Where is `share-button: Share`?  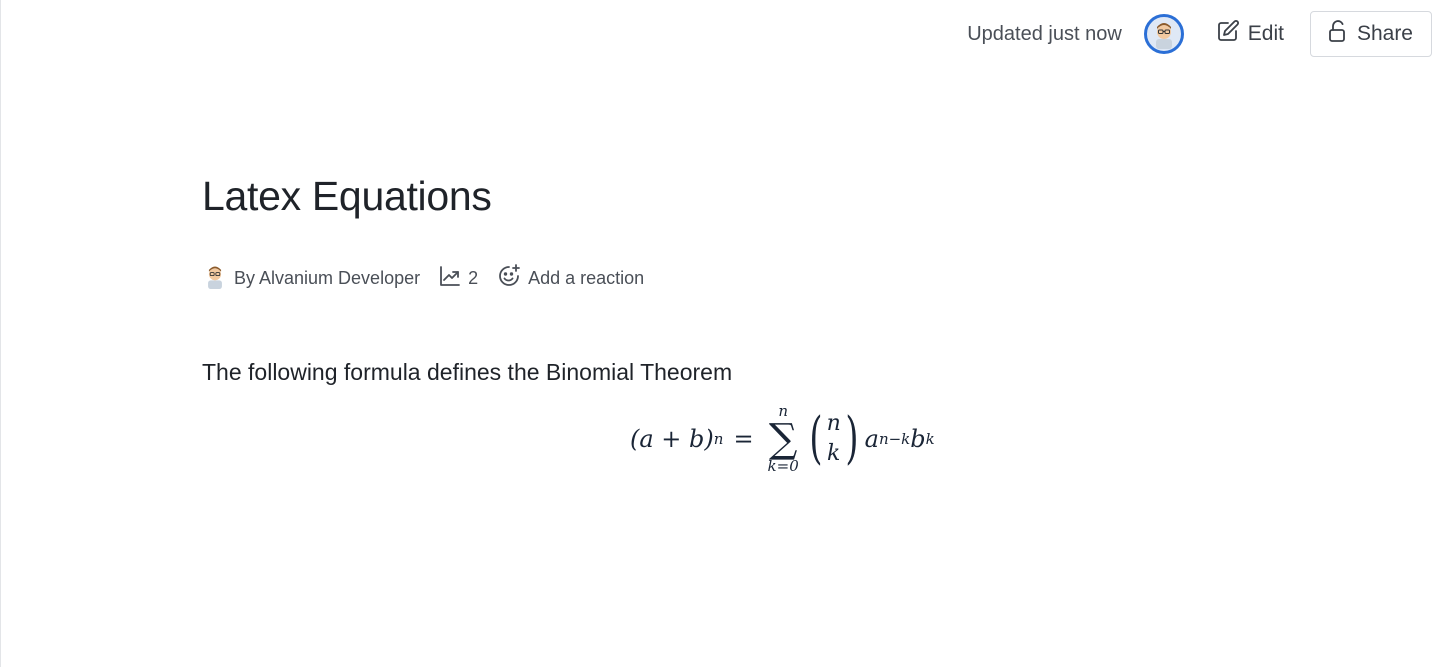
share-button: Share is located at coordinates (1370, 34).